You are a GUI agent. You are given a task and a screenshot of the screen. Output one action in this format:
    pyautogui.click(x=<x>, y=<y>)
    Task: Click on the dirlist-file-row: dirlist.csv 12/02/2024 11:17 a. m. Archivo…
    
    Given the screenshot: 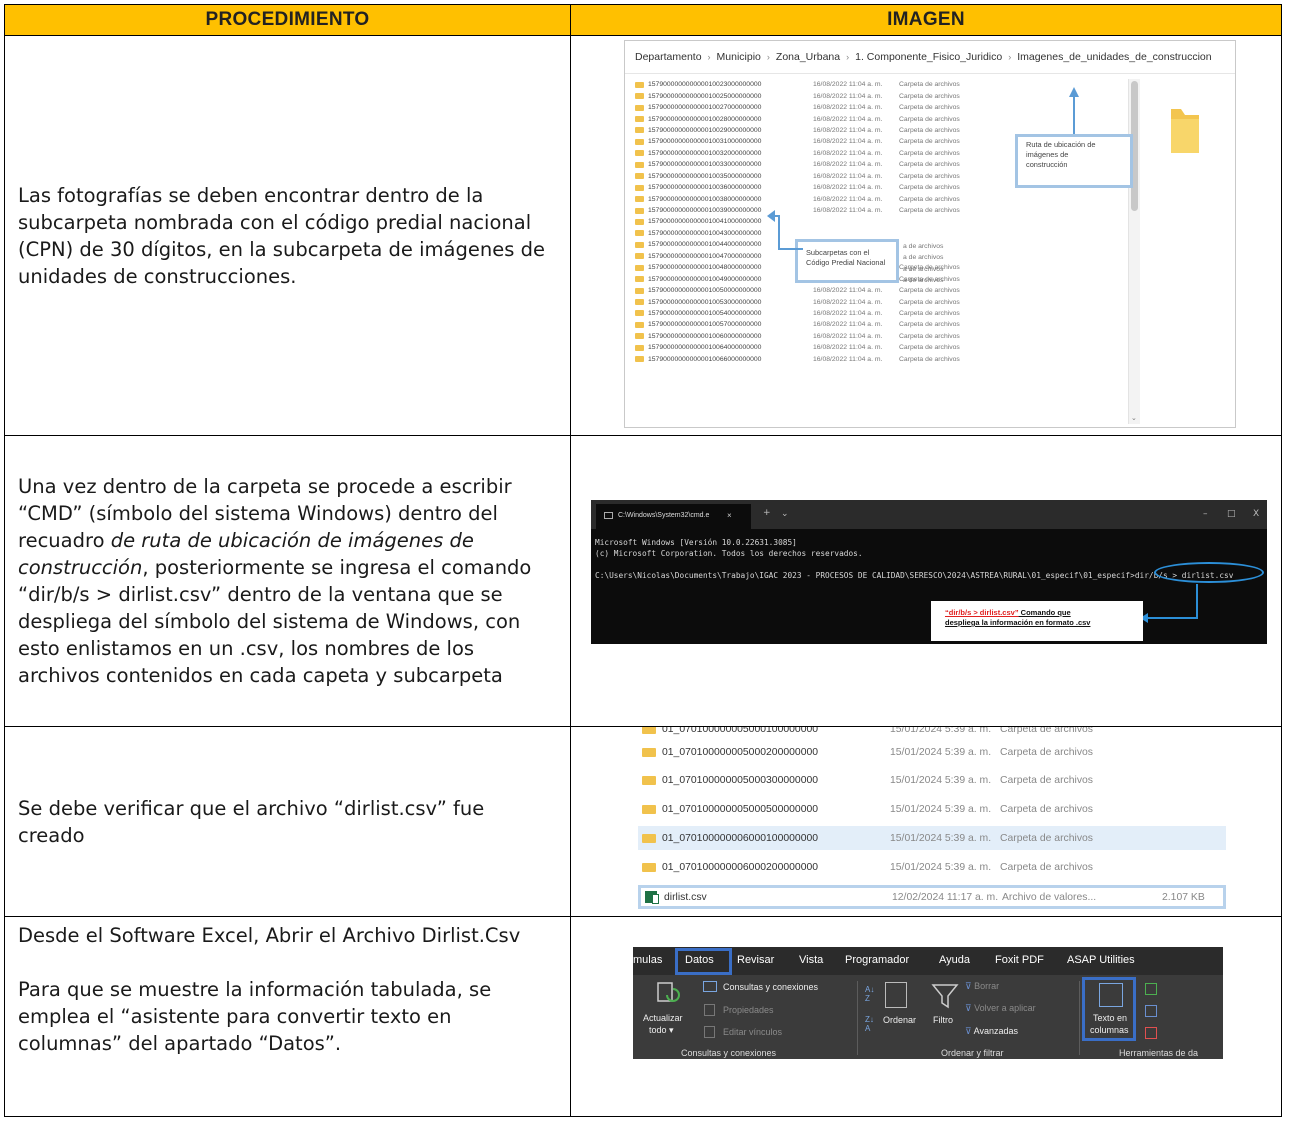 What is the action you would take?
    pyautogui.click(x=932, y=897)
    